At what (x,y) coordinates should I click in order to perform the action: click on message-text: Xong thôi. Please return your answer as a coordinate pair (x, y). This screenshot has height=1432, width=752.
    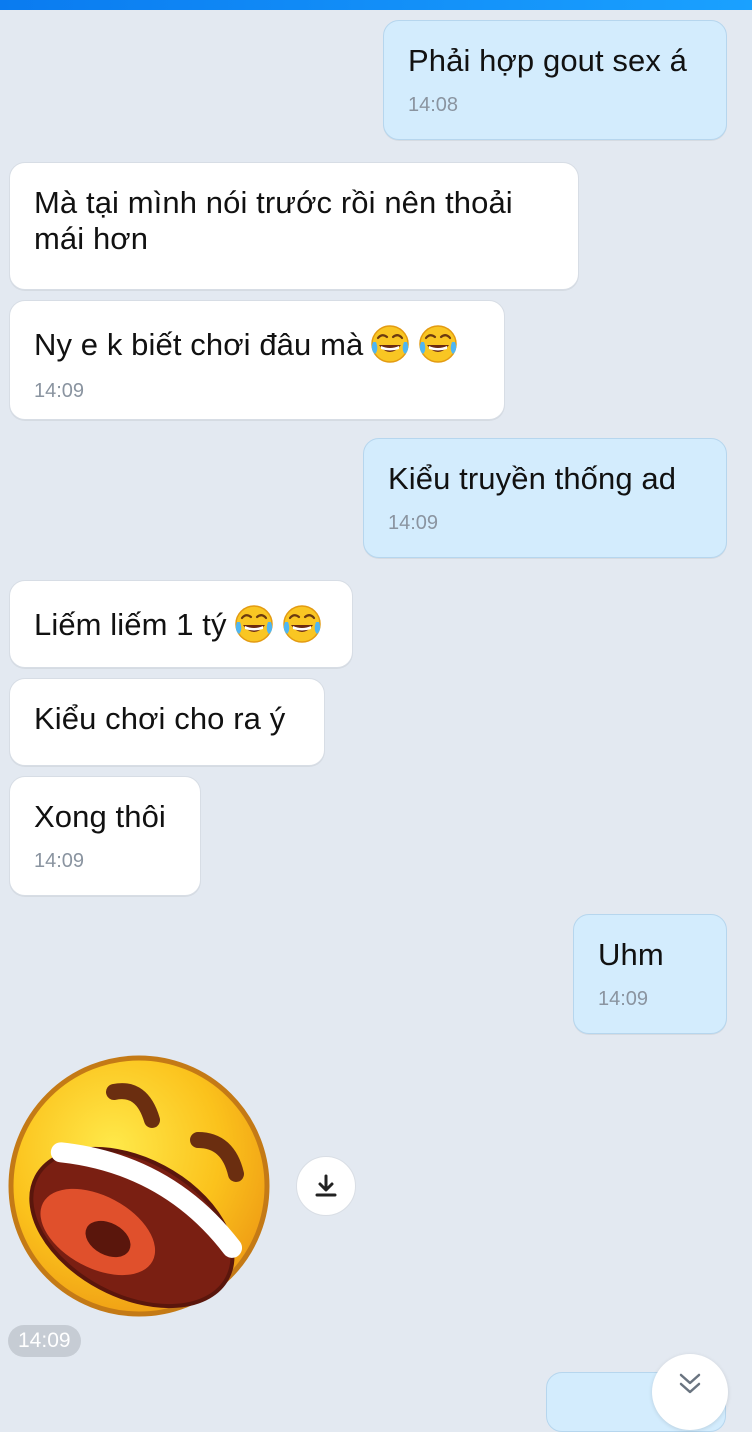
    Looking at the image, I should click on (100, 816).